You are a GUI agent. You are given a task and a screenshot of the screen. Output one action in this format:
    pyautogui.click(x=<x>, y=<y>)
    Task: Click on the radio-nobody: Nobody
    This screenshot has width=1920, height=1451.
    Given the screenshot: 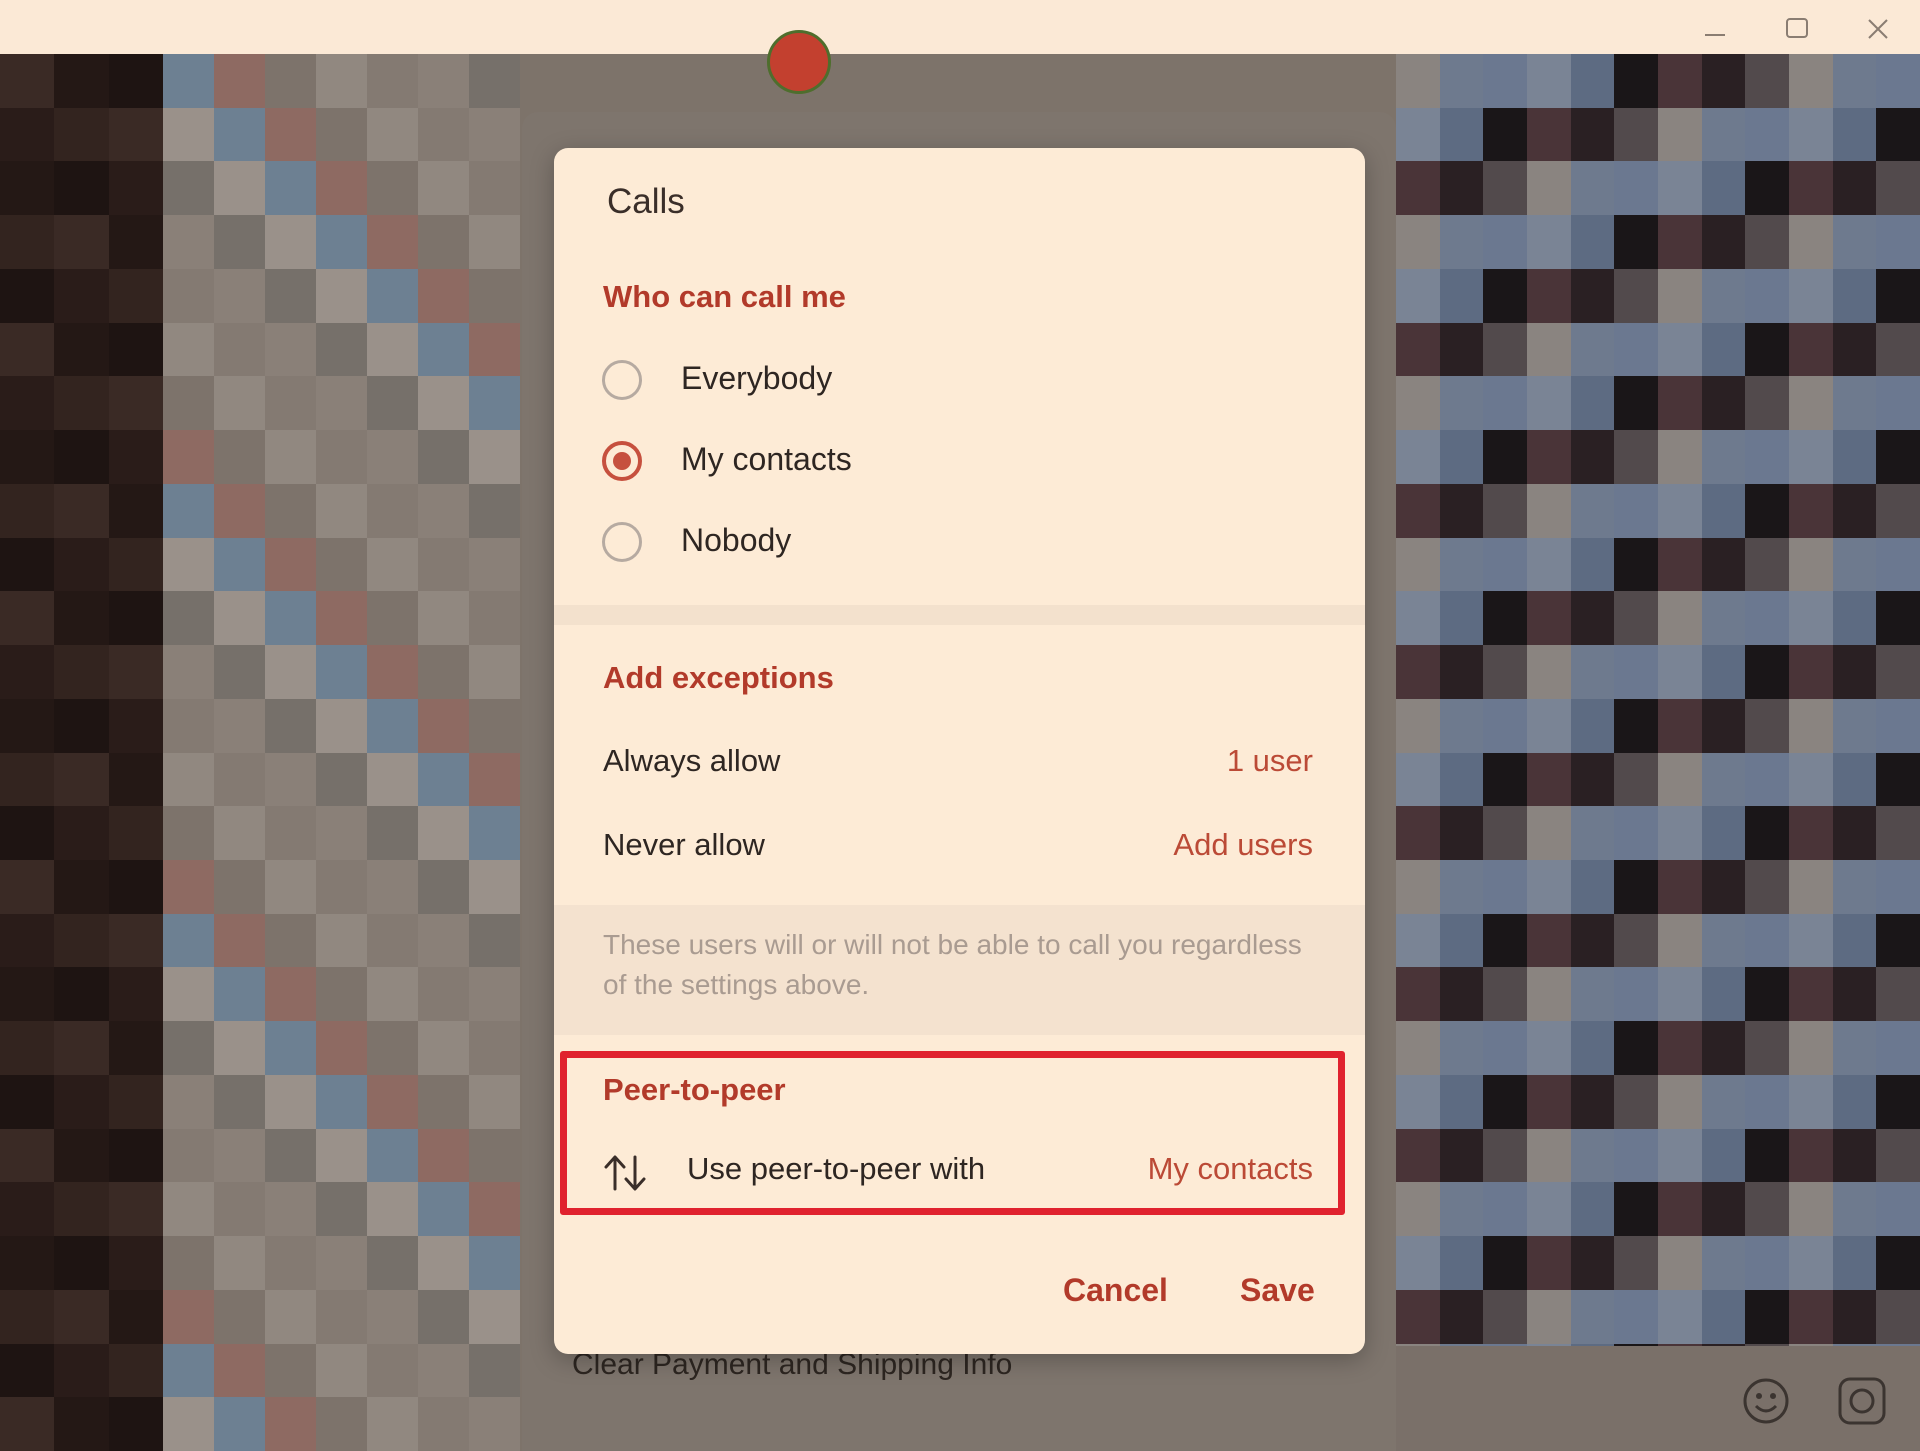 What is the action you would take?
    pyautogui.click(x=962, y=546)
    